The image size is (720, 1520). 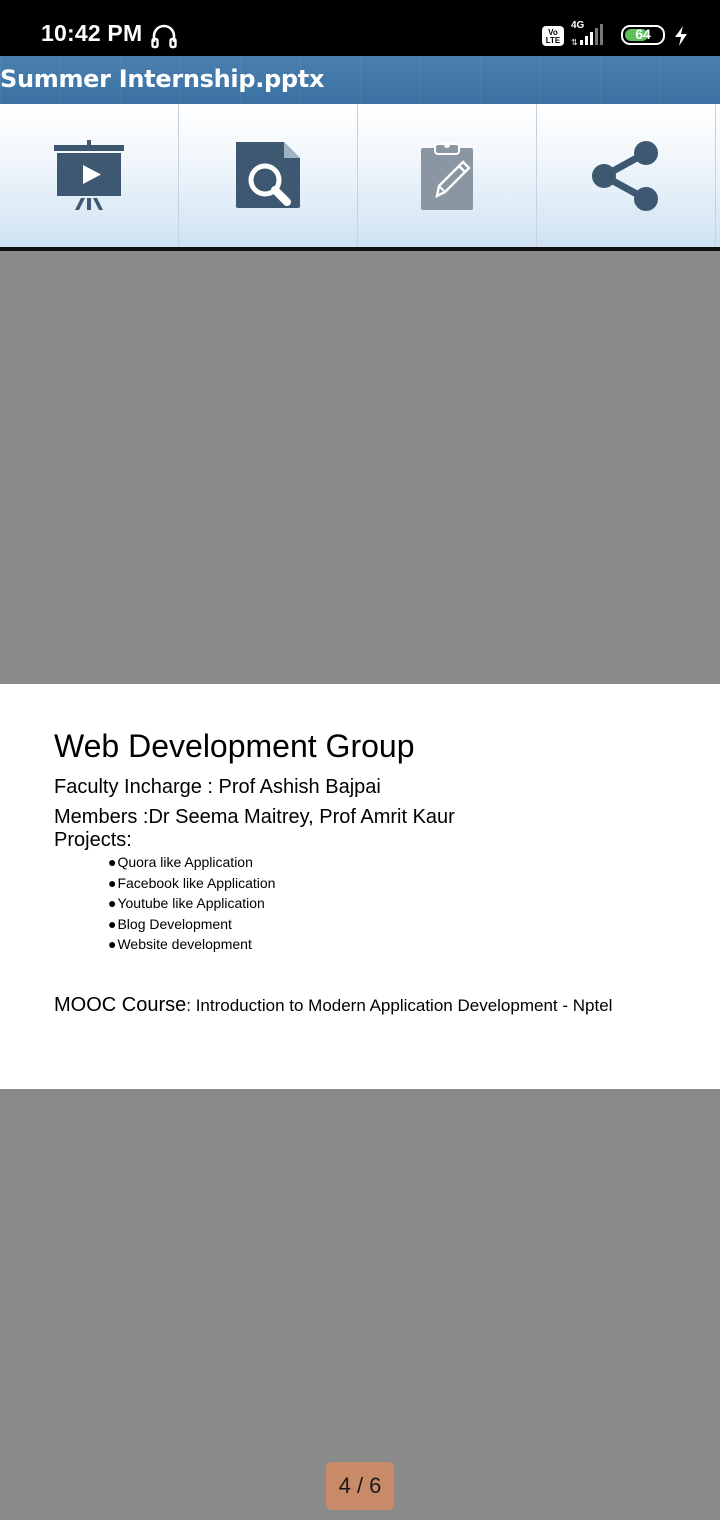 I want to click on volte-icon: Vo LTE, so click(x=553, y=36).